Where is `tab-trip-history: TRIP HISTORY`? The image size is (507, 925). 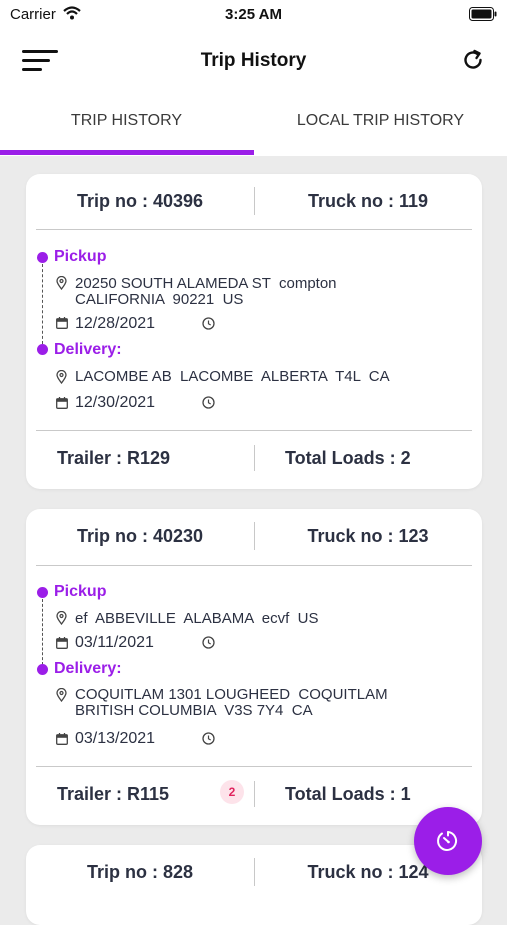
tab-trip-history: TRIP HISTORY is located at coordinates (126, 124).